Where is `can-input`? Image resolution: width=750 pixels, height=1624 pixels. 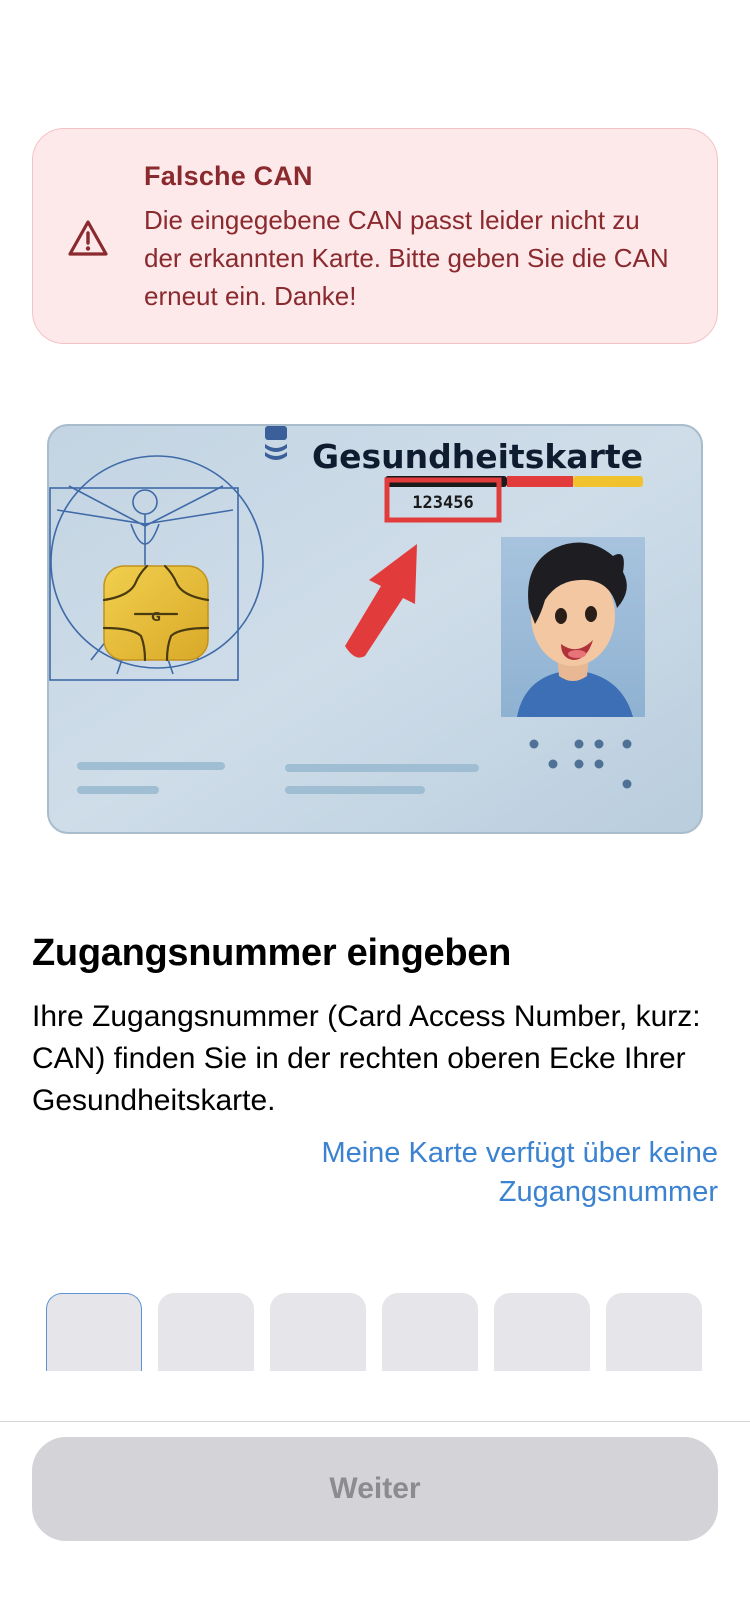
can-input is located at coordinates (376, 1332).